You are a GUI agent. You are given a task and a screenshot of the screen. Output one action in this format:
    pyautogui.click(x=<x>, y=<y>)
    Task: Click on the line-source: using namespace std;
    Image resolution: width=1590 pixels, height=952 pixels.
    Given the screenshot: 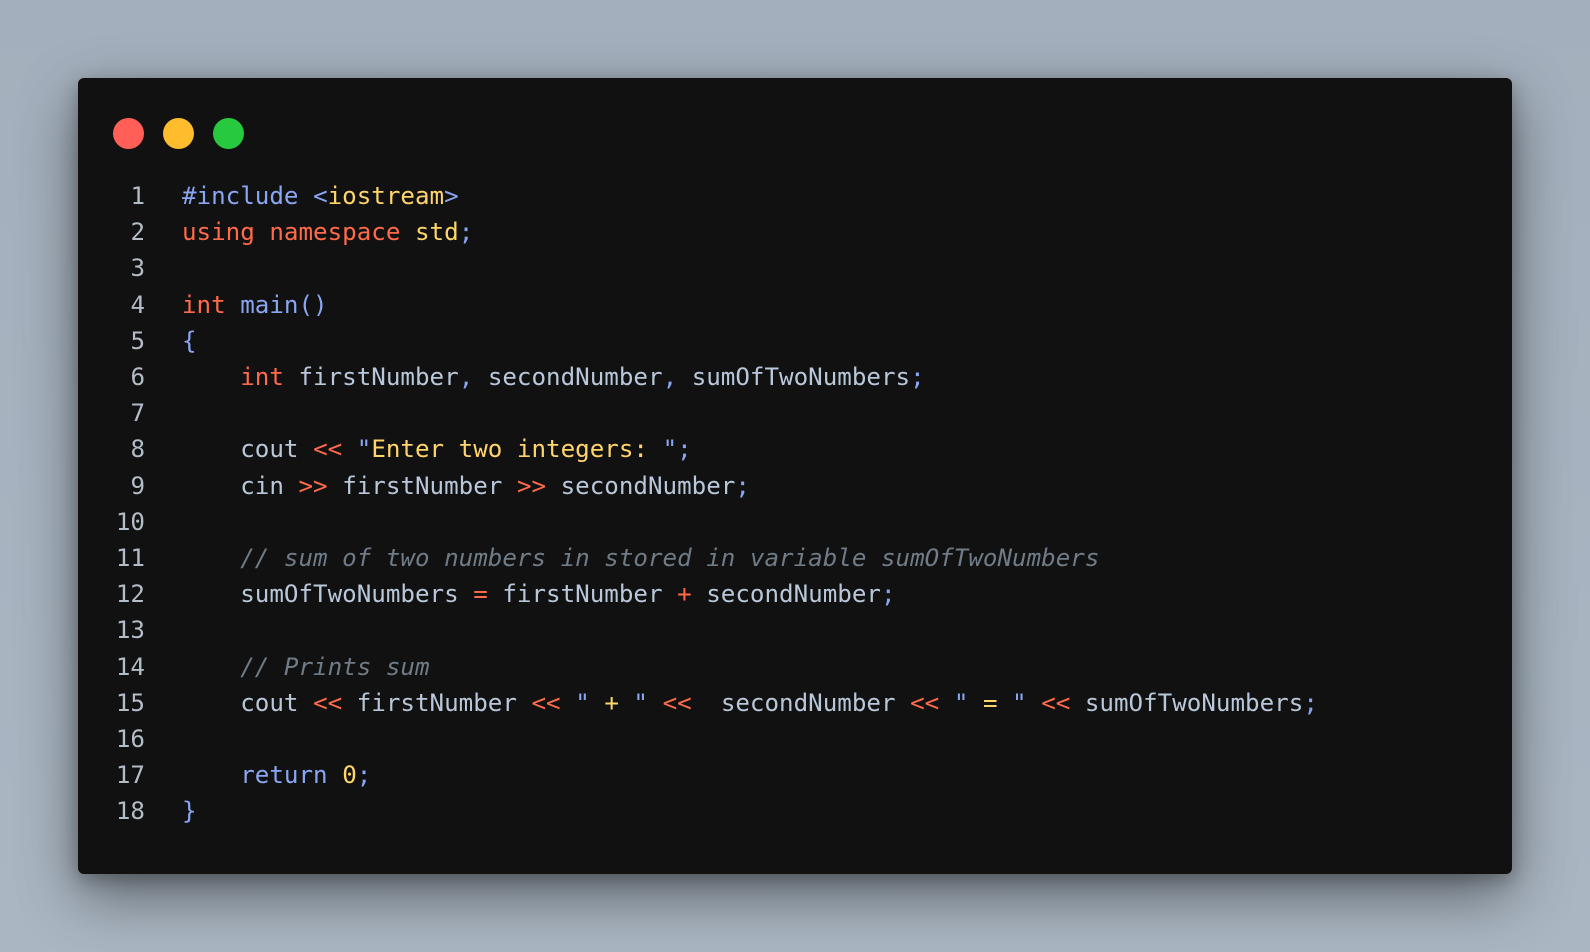 What is the action you would take?
    pyautogui.click(x=327, y=232)
    